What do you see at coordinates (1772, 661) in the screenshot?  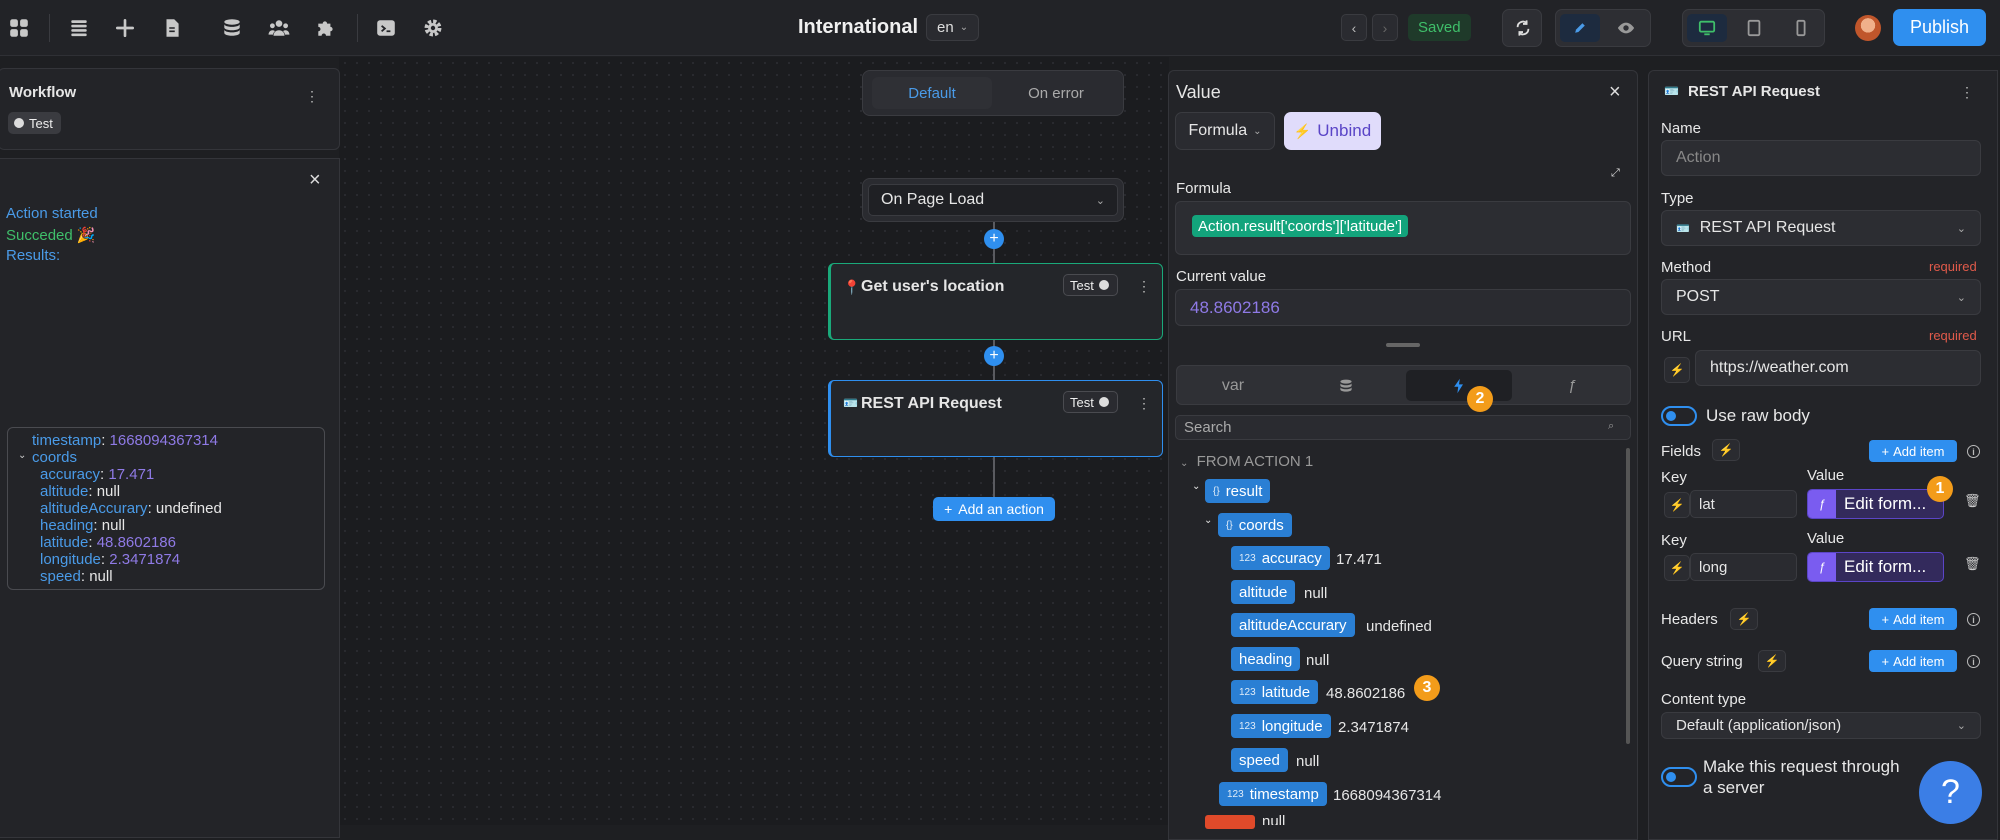 I see `bind-query-button: ⚡` at bounding box center [1772, 661].